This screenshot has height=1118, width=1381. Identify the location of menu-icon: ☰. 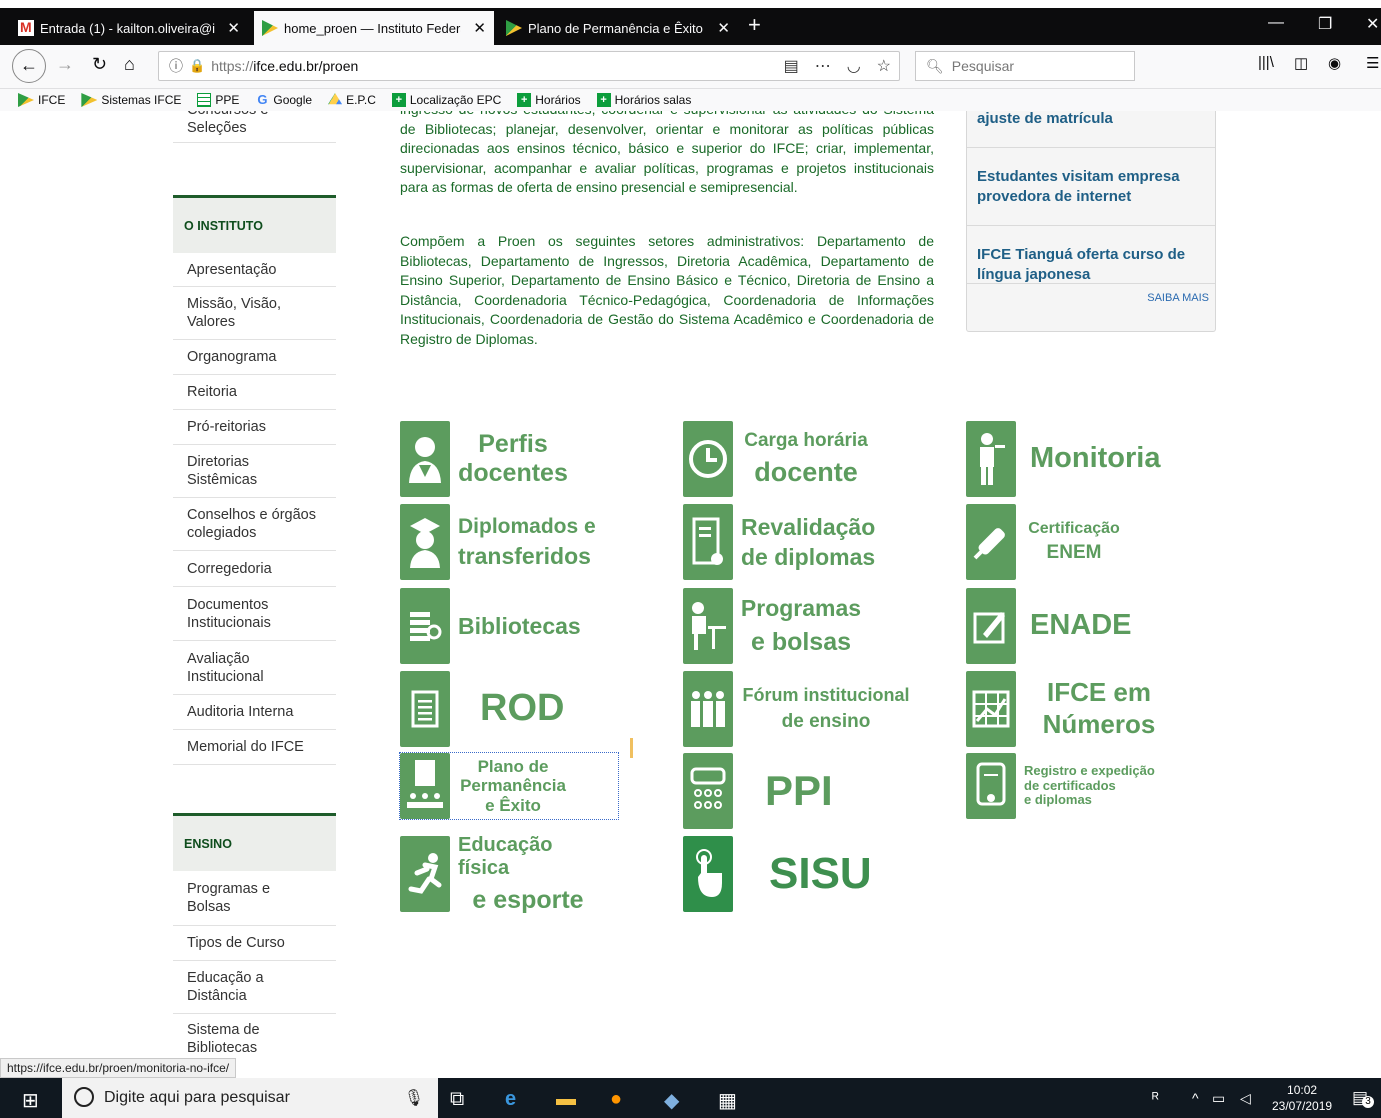
(1372, 63).